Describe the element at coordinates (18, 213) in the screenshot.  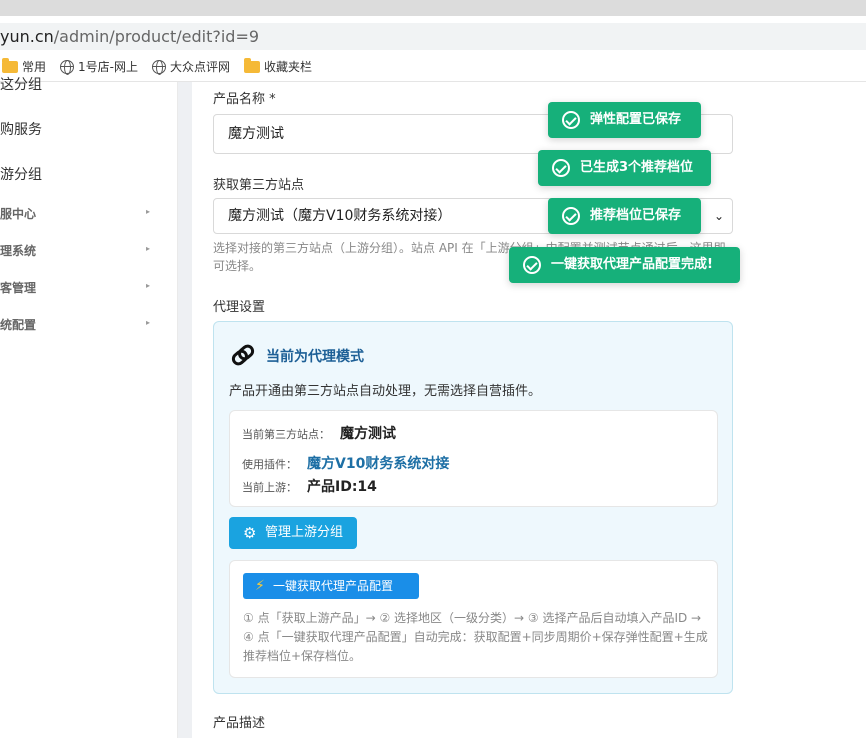
I see `sidebar-item-service-center: 服中心` at that location.